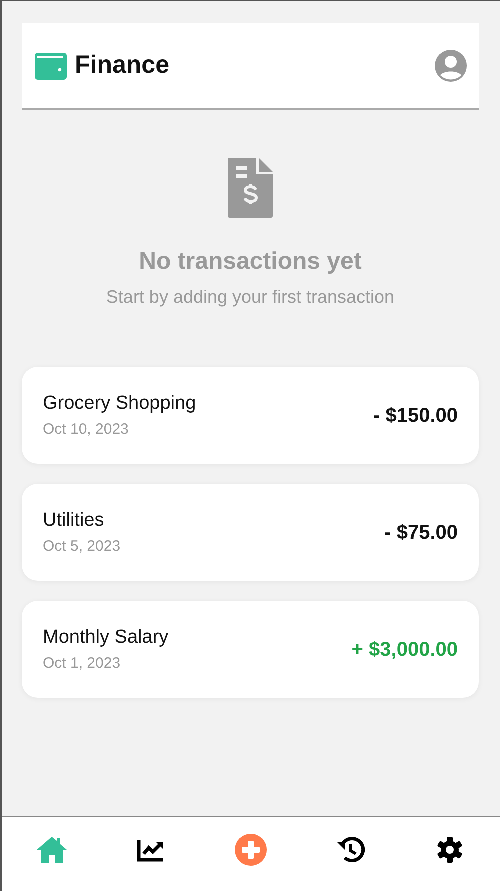 This screenshot has width=500, height=891. Describe the element at coordinates (74, 521) in the screenshot. I see `transaction-name: Utilities` at that location.